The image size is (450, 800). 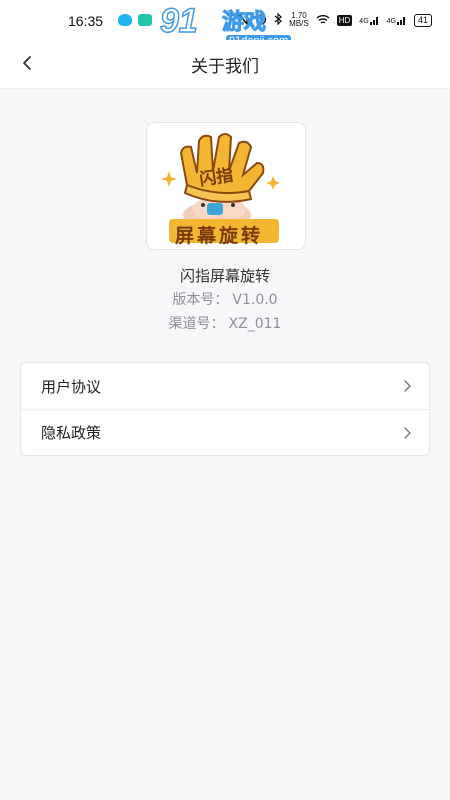 What do you see at coordinates (364, 21) in the screenshot?
I see `signal-label: 4G` at bounding box center [364, 21].